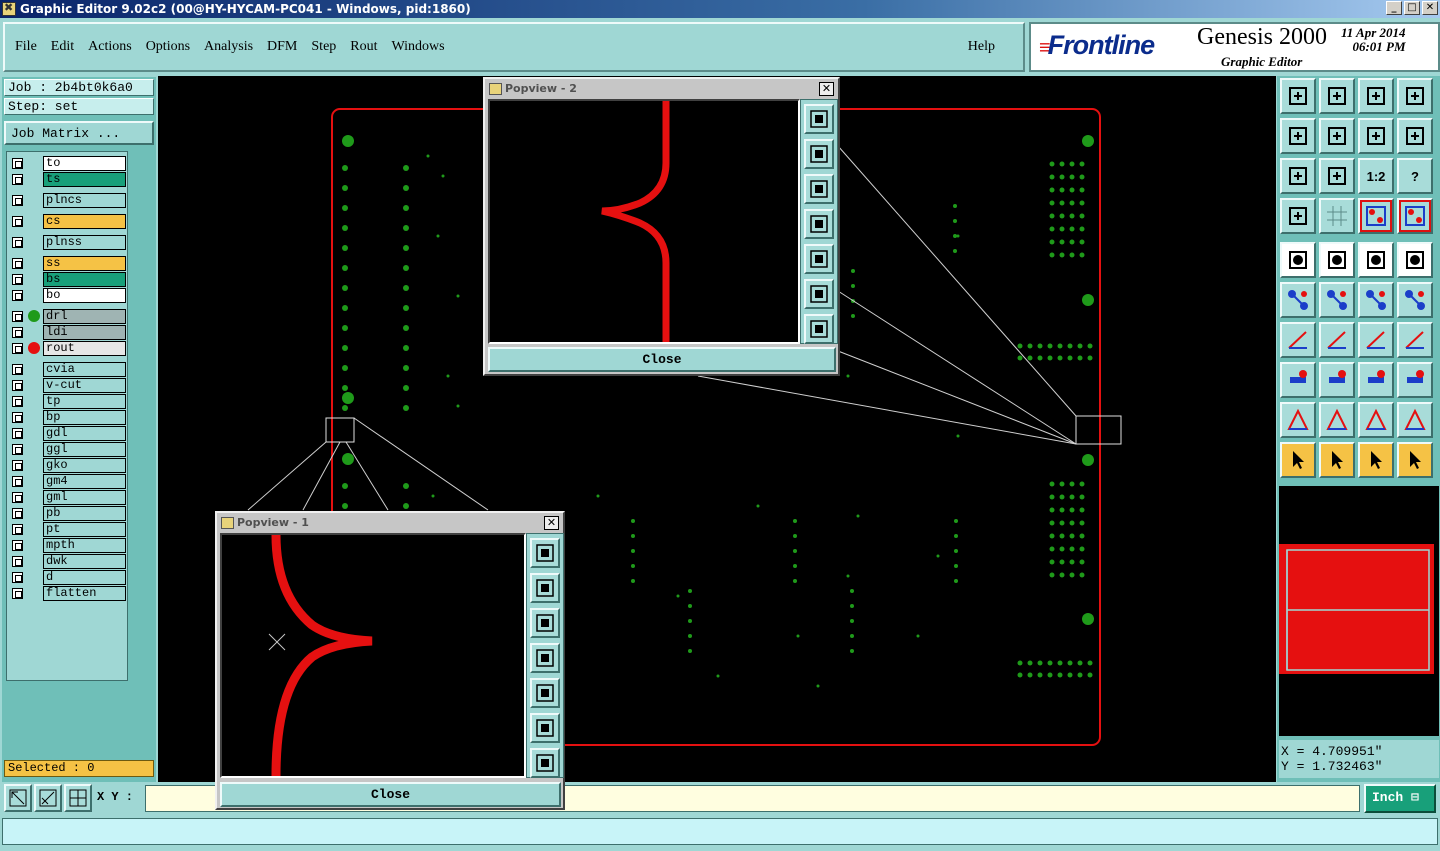 The height and width of the screenshot is (851, 1440). I want to click on popview-center-button, so click(819, 329).